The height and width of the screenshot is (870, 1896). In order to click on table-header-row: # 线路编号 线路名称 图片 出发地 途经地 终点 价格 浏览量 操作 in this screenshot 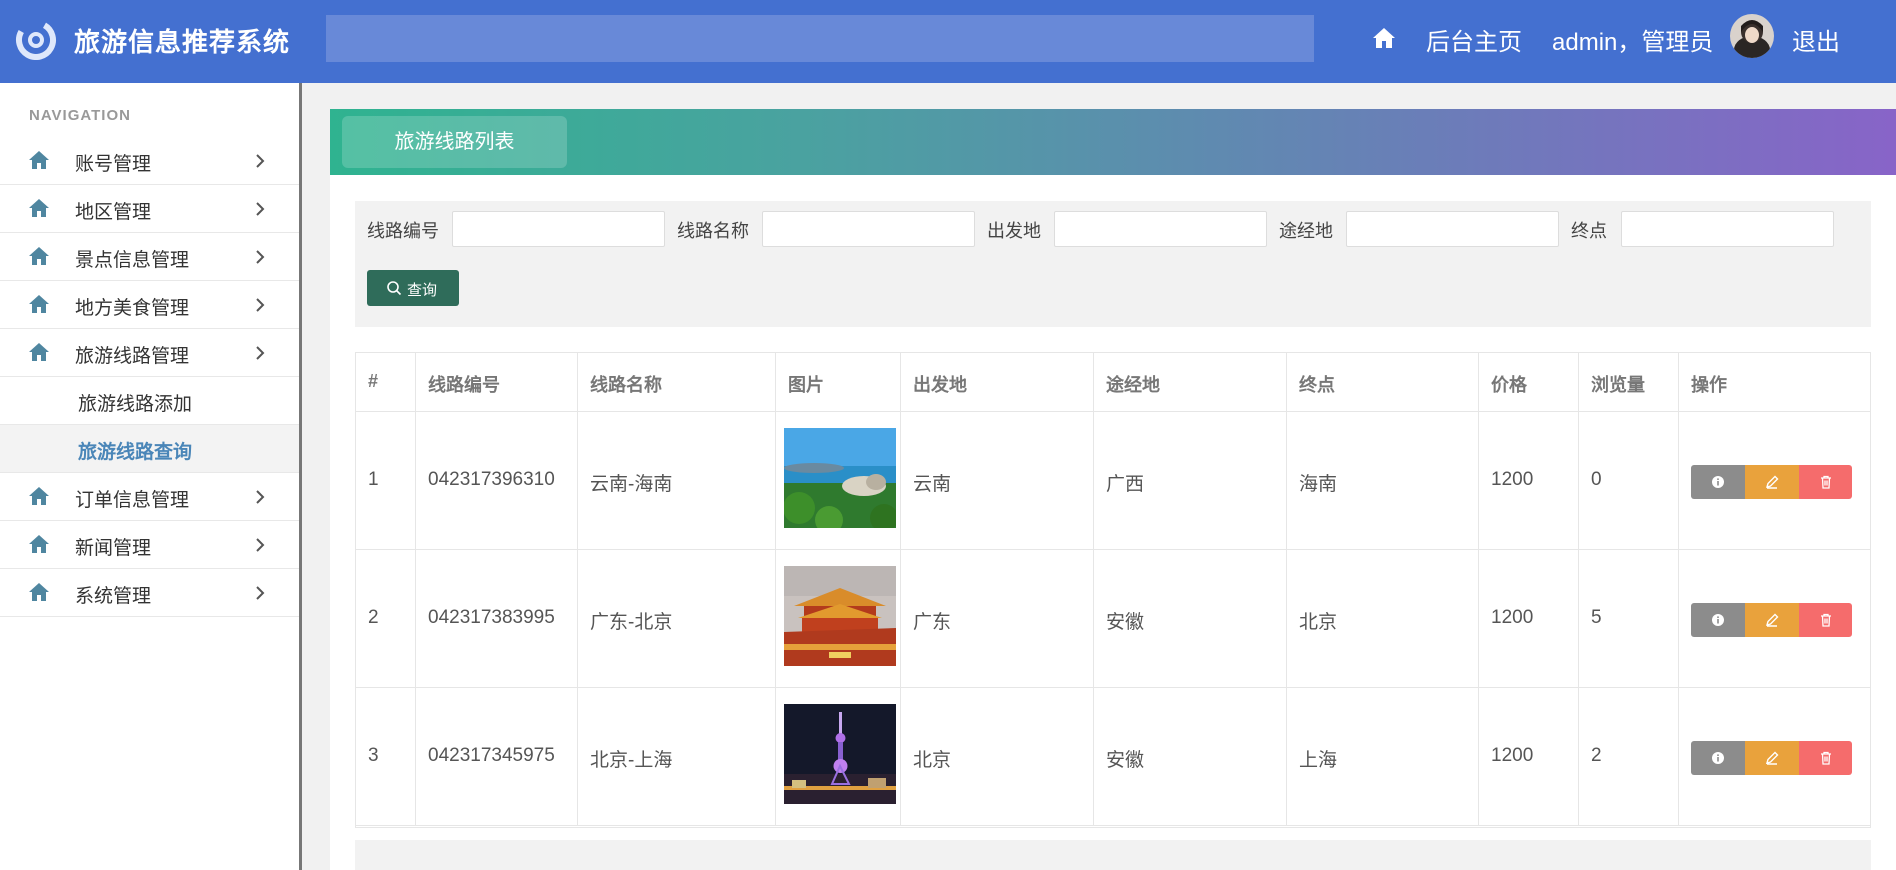, I will do `click(1113, 382)`.